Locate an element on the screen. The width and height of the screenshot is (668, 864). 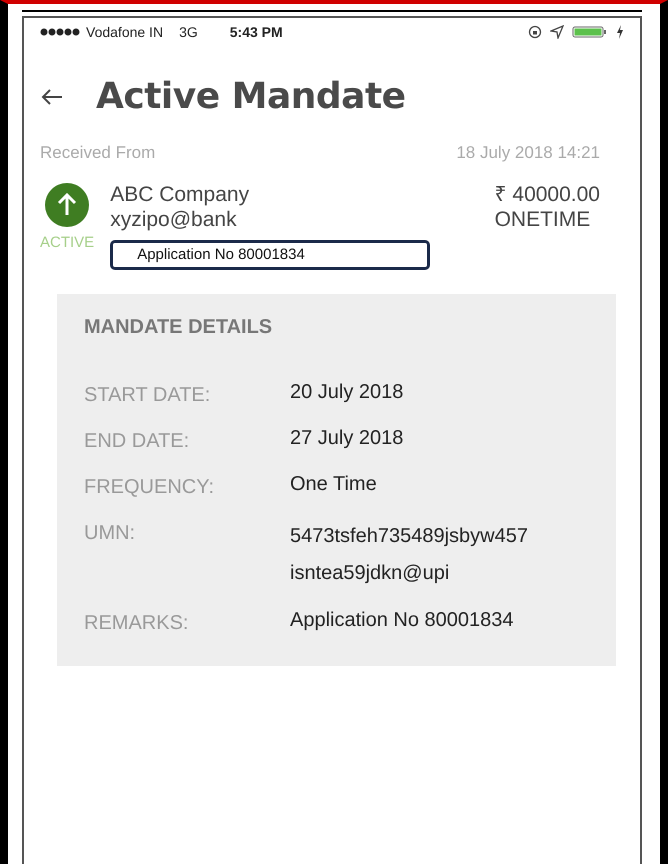
received-date: 18 July 2018 14:21 is located at coordinates (528, 153).